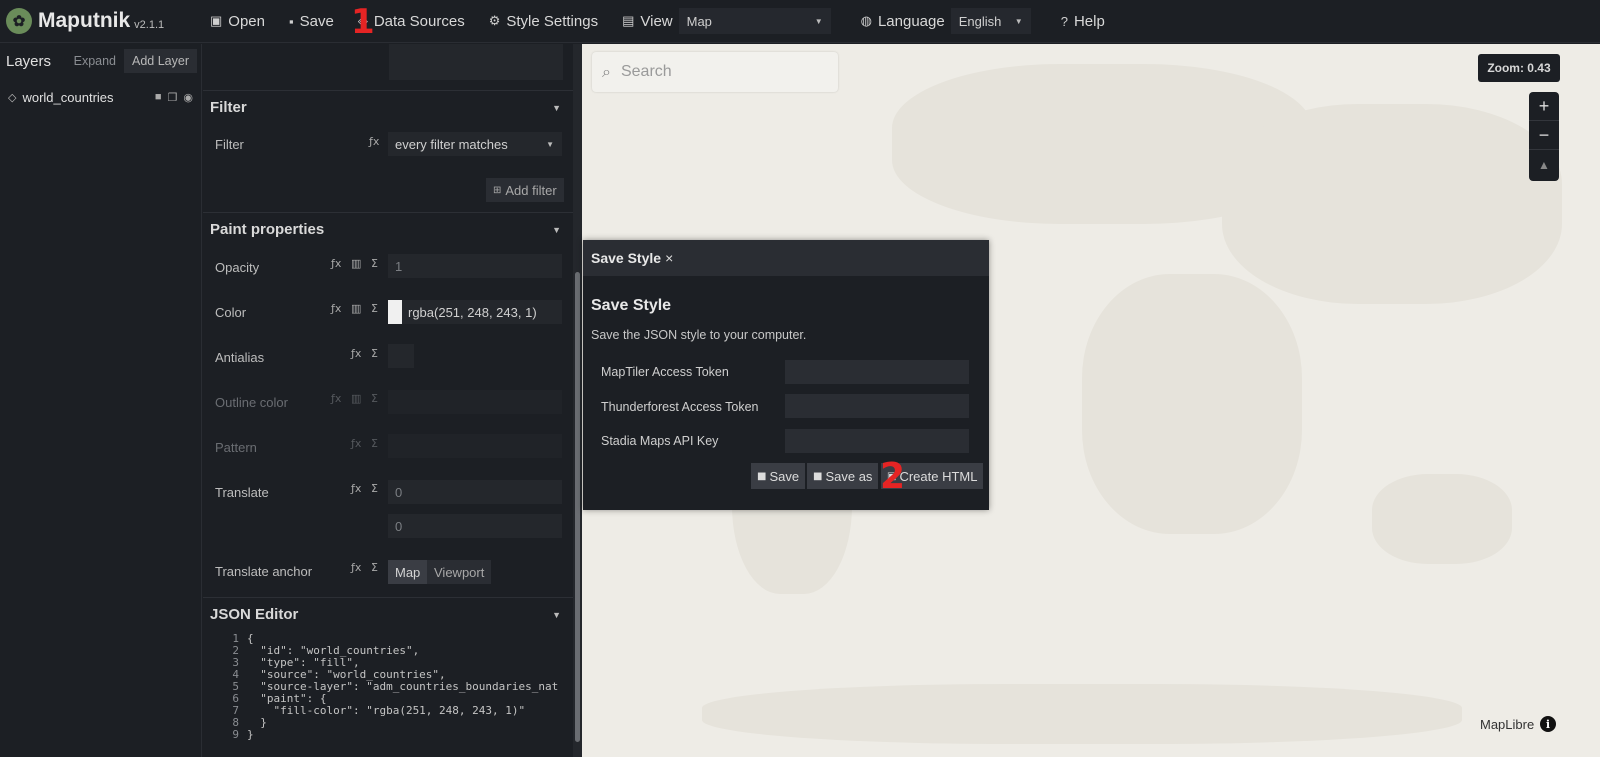 This screenshot has width=1600, height=757. What do you see at coordinates (158, 97) in the screenshot?
I see `trash-icon: ■` at bounding box center [158, 97].